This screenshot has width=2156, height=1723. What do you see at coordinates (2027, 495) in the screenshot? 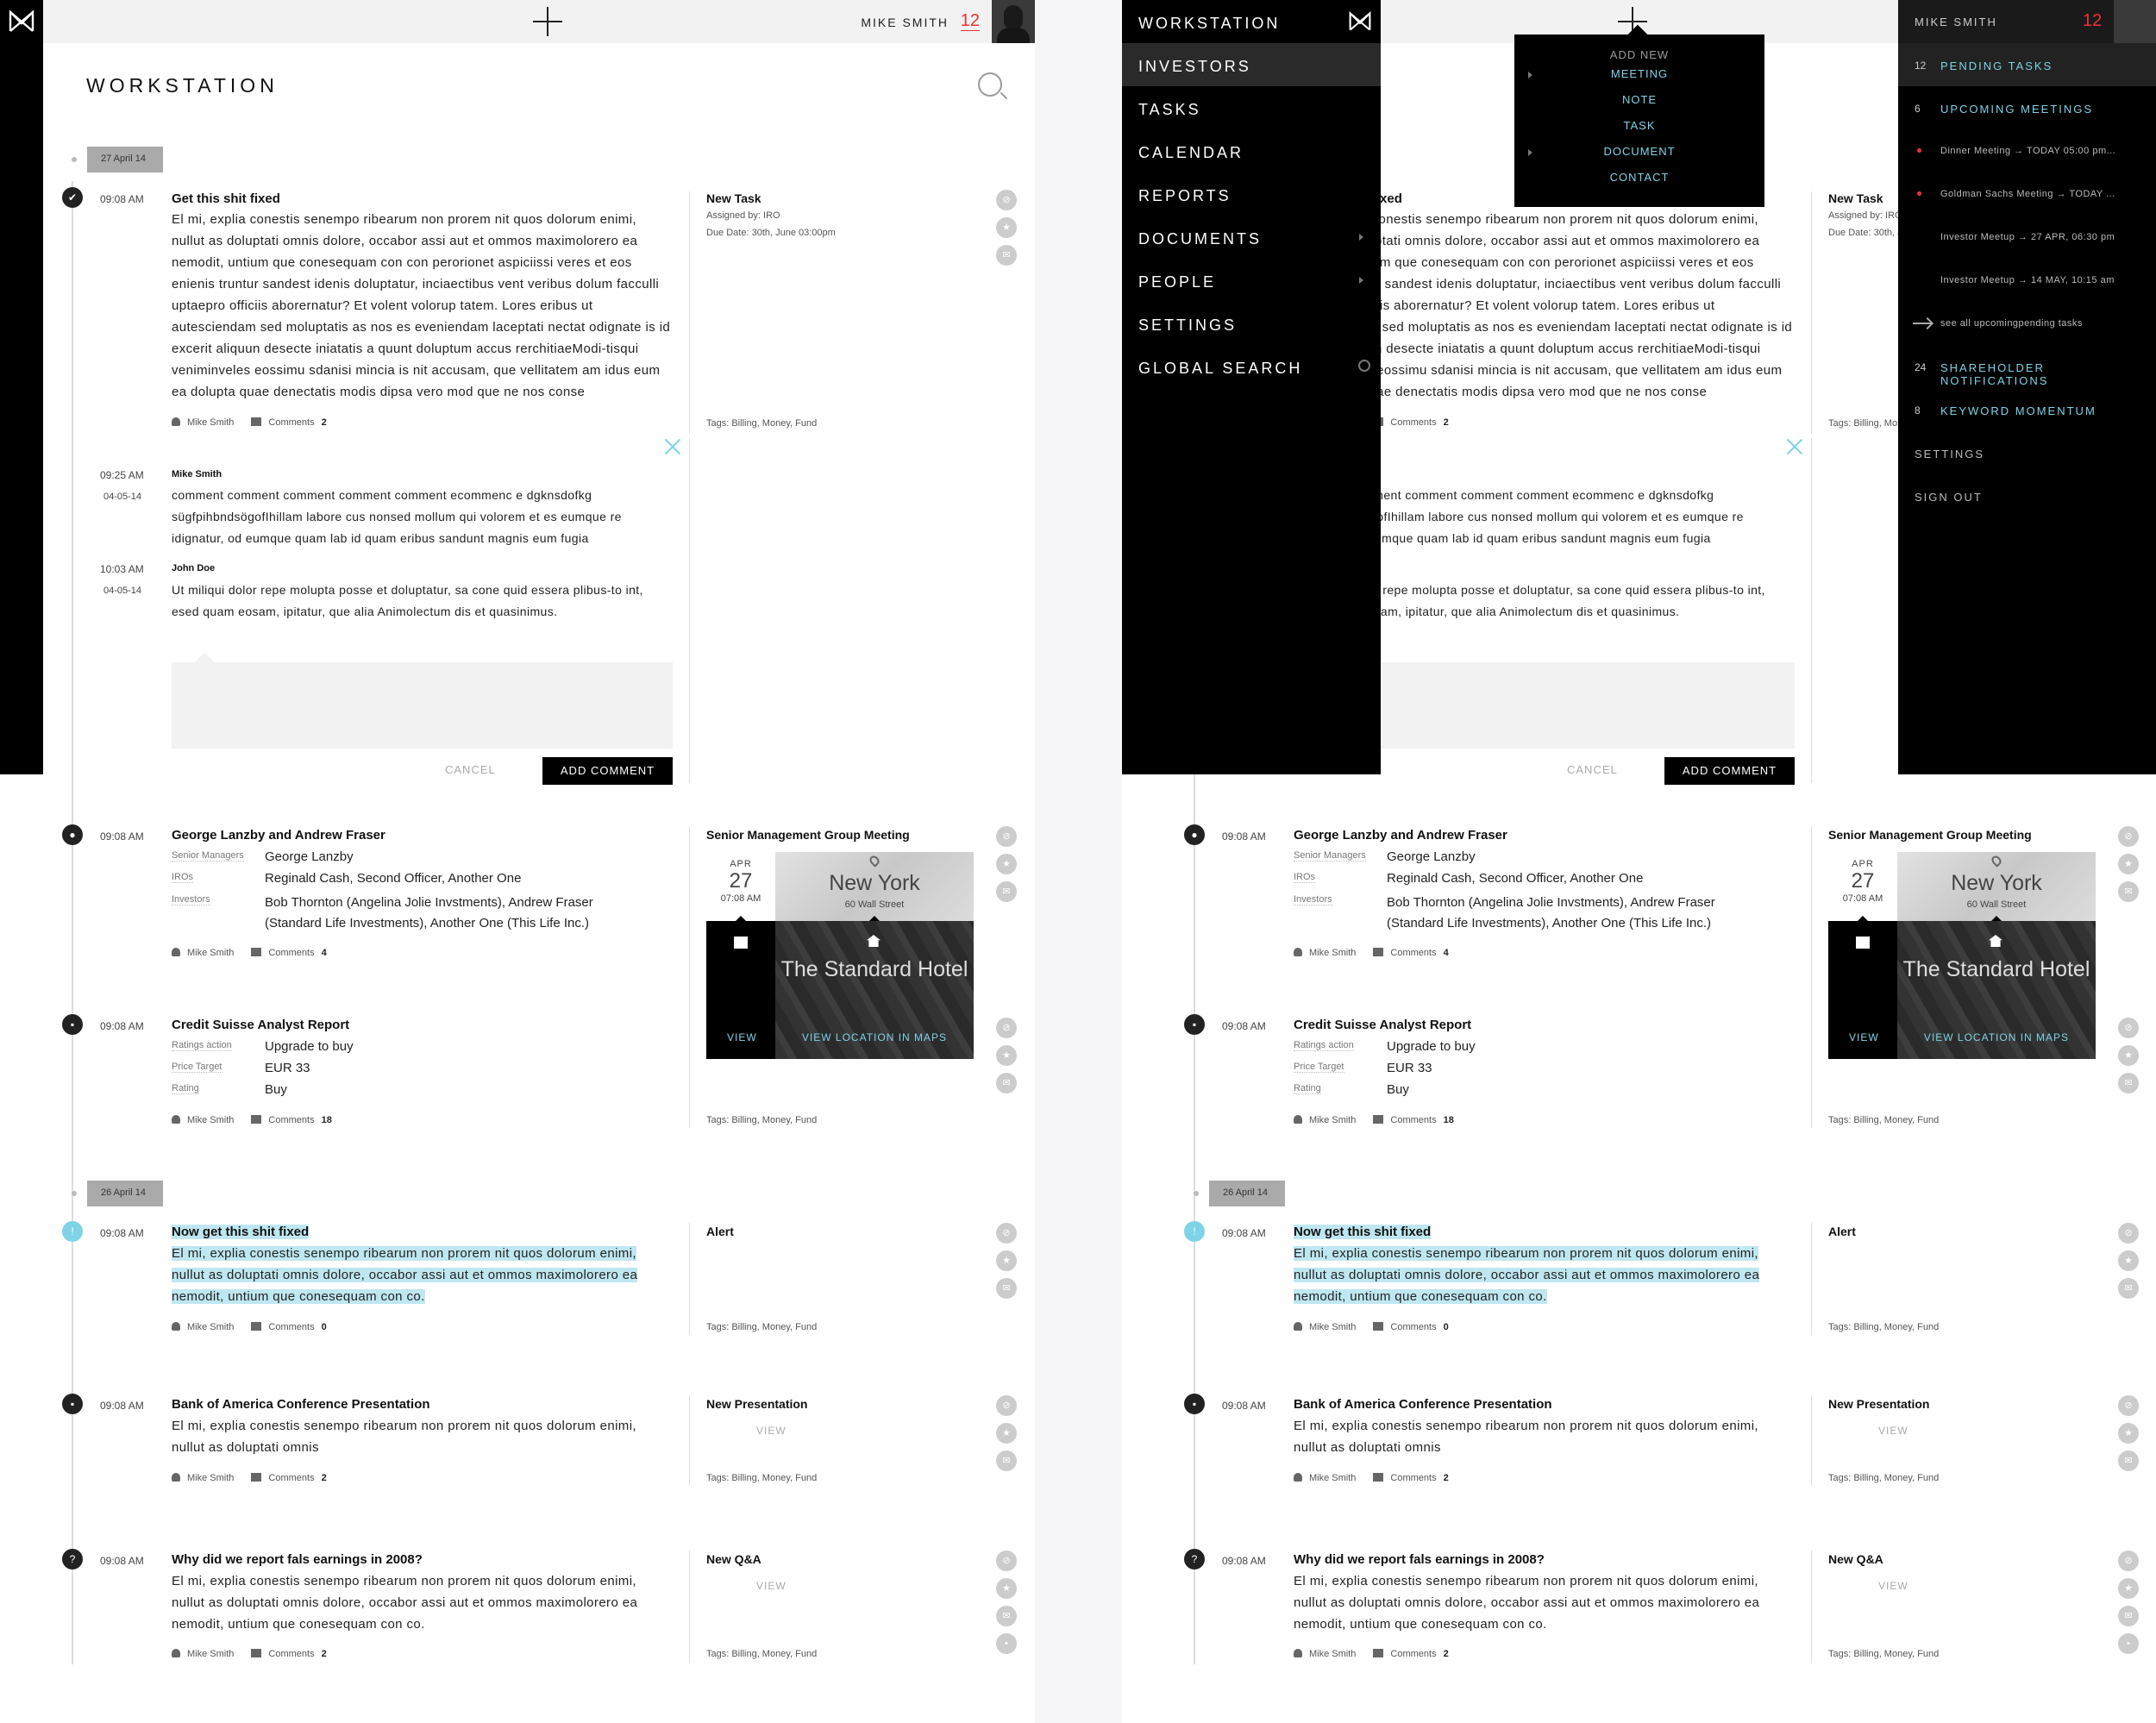
I see `sign-out-item: SIGN OUT` at bounding box center [2027, 495].